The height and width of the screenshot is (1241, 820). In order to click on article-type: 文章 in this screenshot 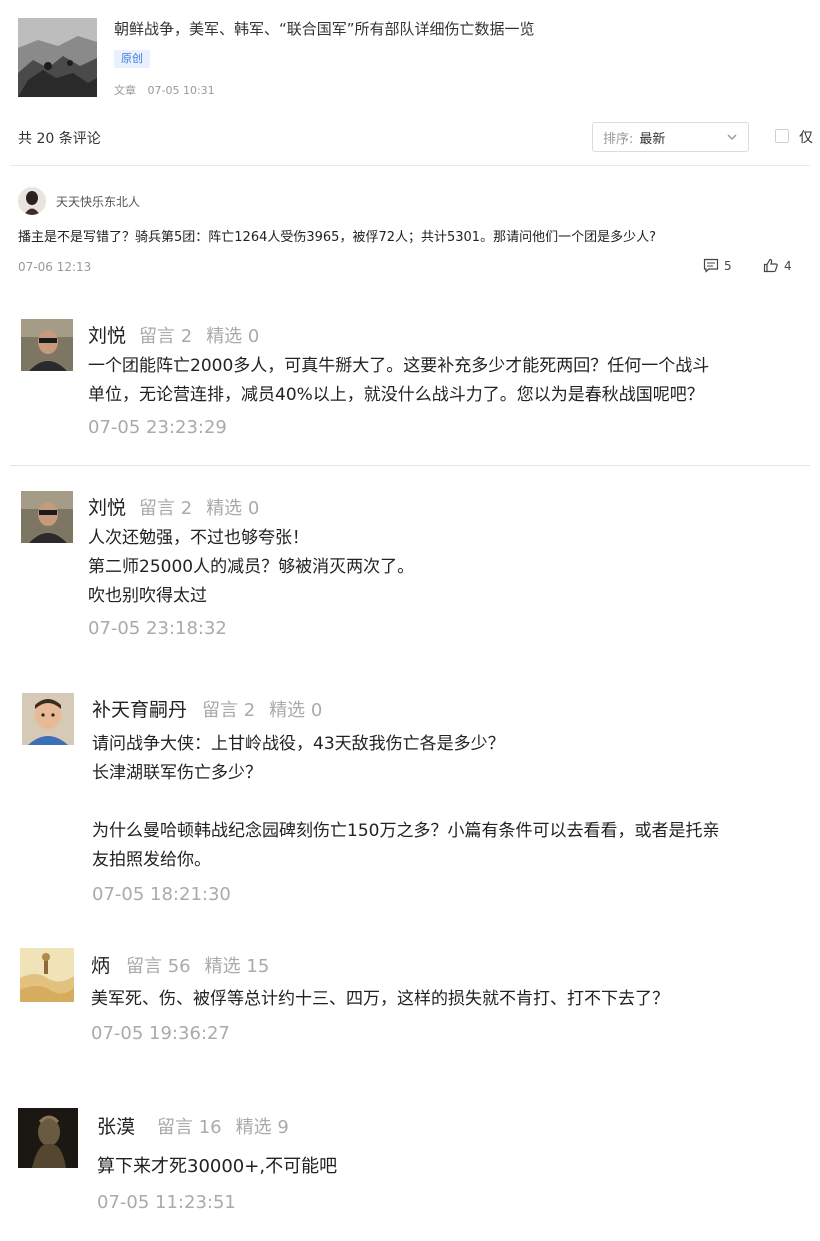, I will do `click(125, 90)`.